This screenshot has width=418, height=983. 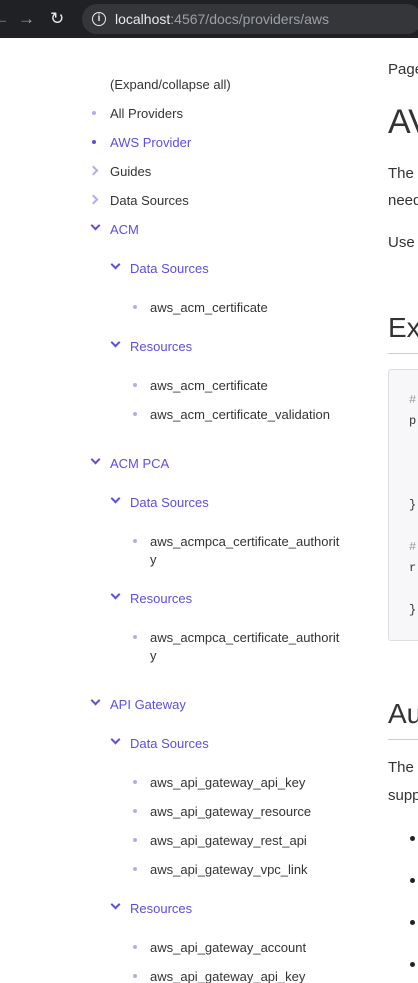 I want to click on authentication-heading: Au, so click(x=403, y=713).